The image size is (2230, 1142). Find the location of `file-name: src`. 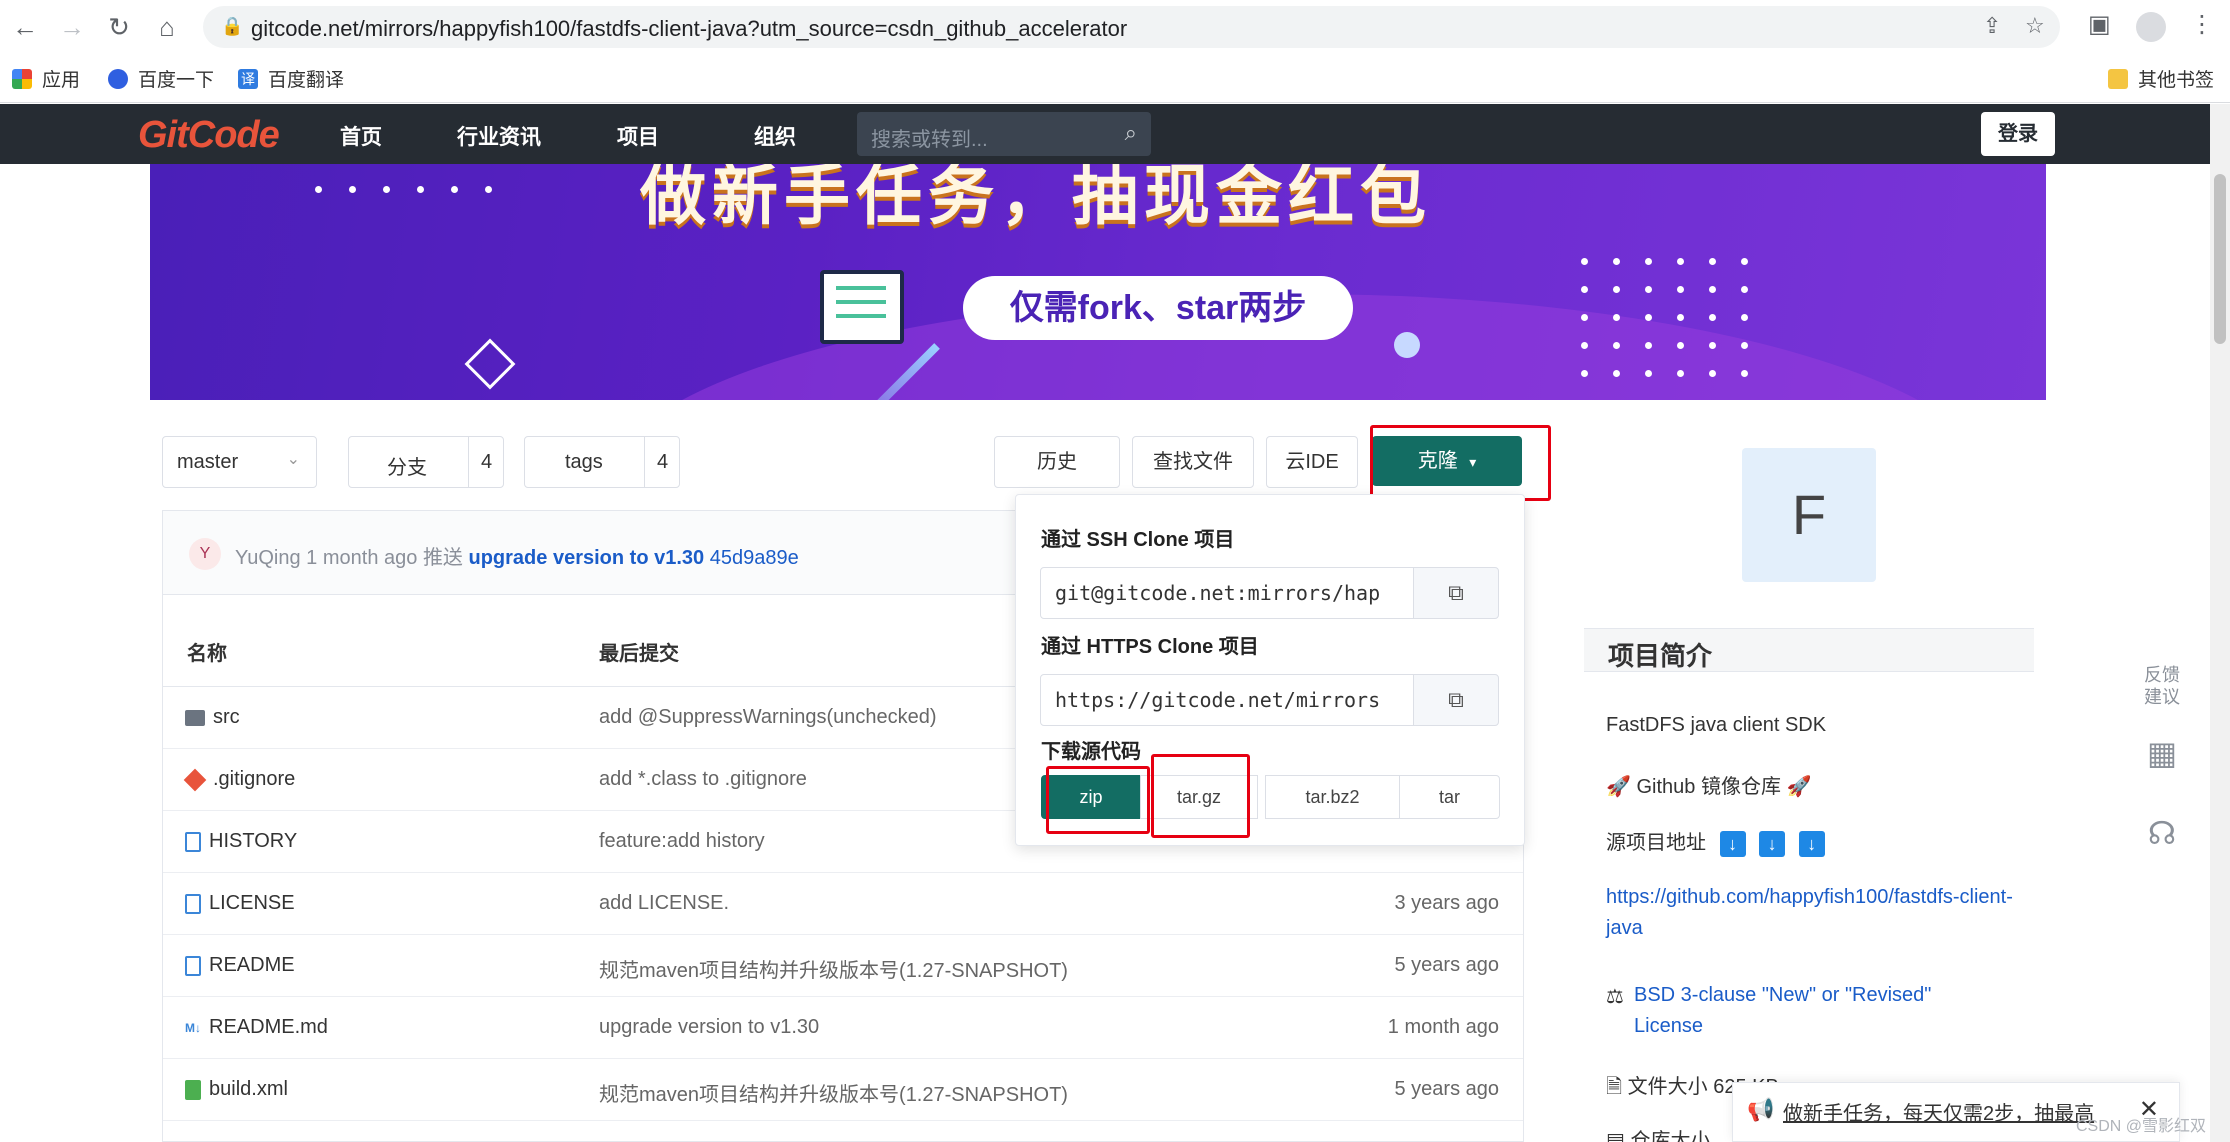

file-name: src is located at coordinates (226, 717).